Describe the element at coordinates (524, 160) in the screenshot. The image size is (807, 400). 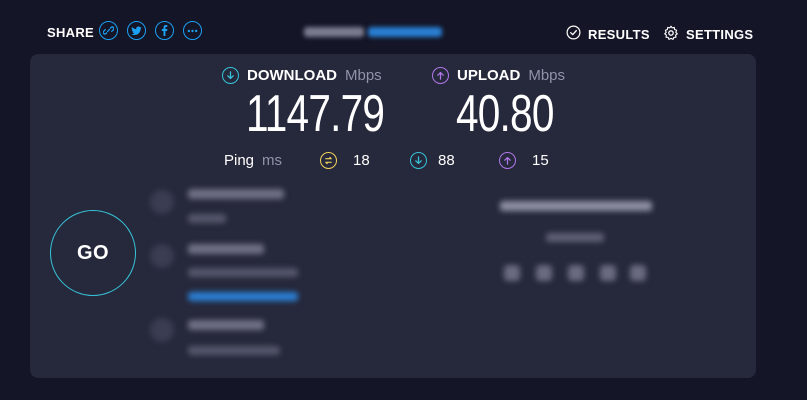
I see `ping-upload: 15` at that location.